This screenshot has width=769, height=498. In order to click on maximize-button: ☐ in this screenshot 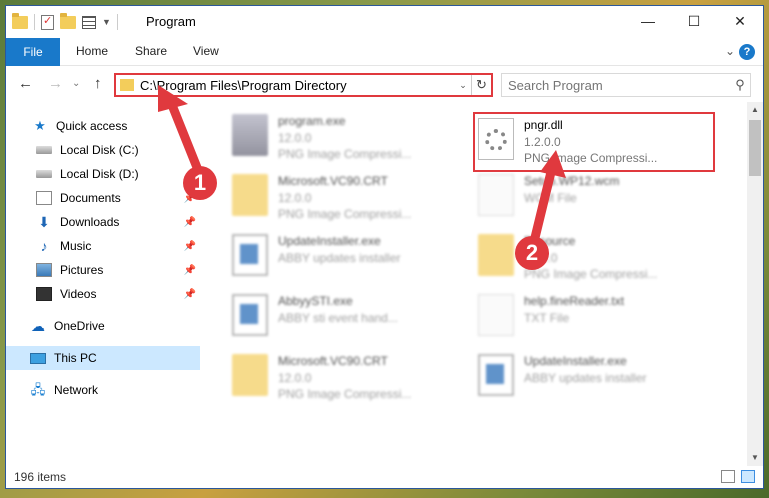, I will do `click(694, 21)`.